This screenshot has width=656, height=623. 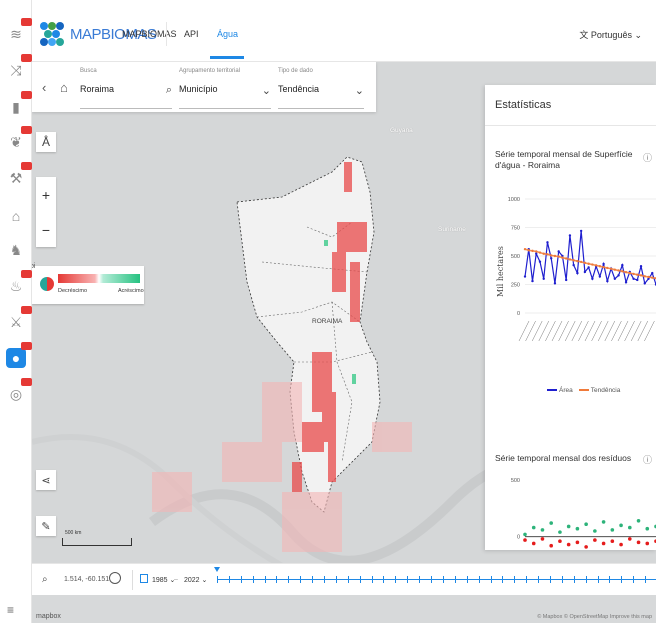 What do you see at coordinates (515, 257) in the screenshot?
I see `y-tick-label: 500` at bounding box center [515, 257].